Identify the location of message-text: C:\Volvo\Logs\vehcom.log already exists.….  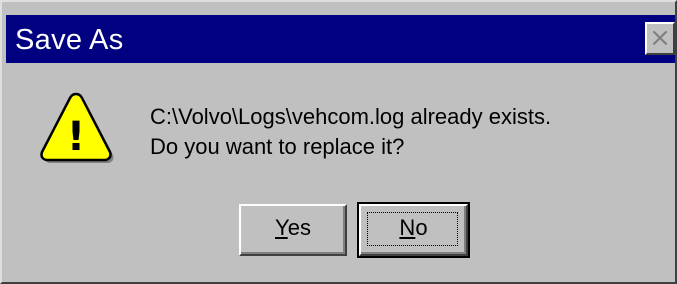
(350, 132).